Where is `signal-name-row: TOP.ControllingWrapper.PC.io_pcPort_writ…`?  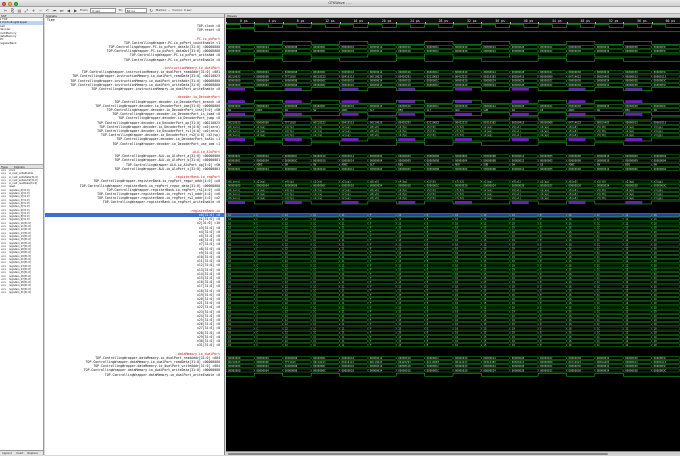 signal-name-row: TOP.ControllingWrapper.PC.io_pcPort_writ… is located at coordinates (172, 60).